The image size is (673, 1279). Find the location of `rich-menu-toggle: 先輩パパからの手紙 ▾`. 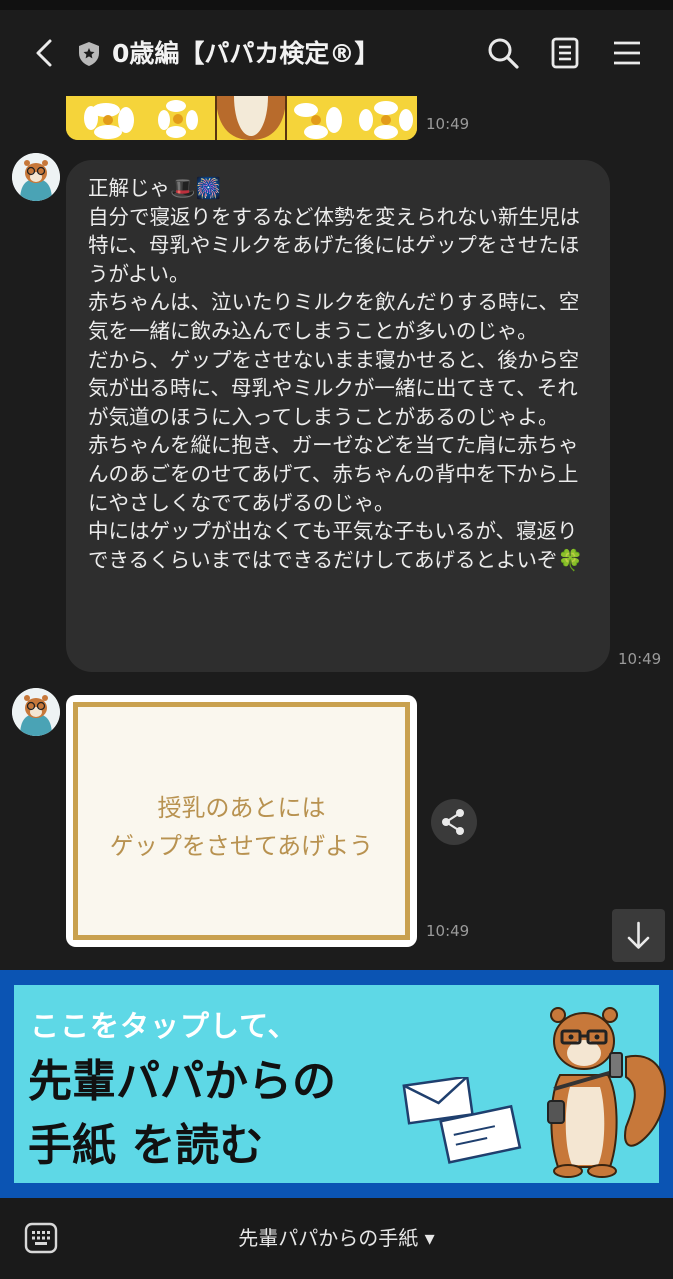

rich-menu-toggle: 先輩パパからの手紙 ▾ is located at coordinates (336, 1236).